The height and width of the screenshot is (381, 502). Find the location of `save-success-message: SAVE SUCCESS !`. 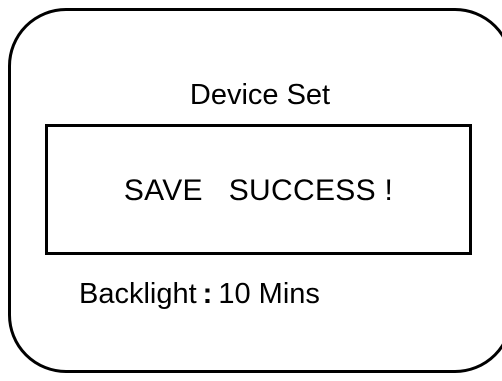

save-success-message: SAVE SUCCESS ! is located at coordinates (258, 190).